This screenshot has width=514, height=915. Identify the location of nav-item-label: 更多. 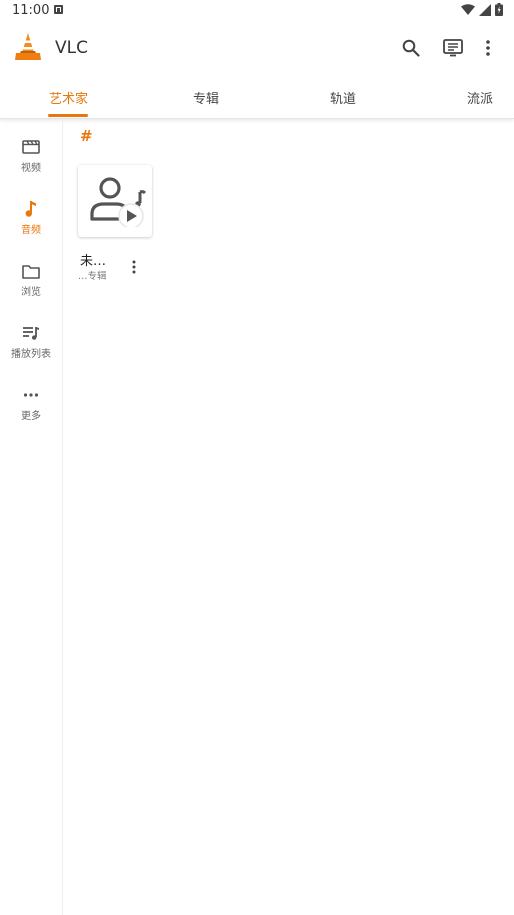
(31, 416).